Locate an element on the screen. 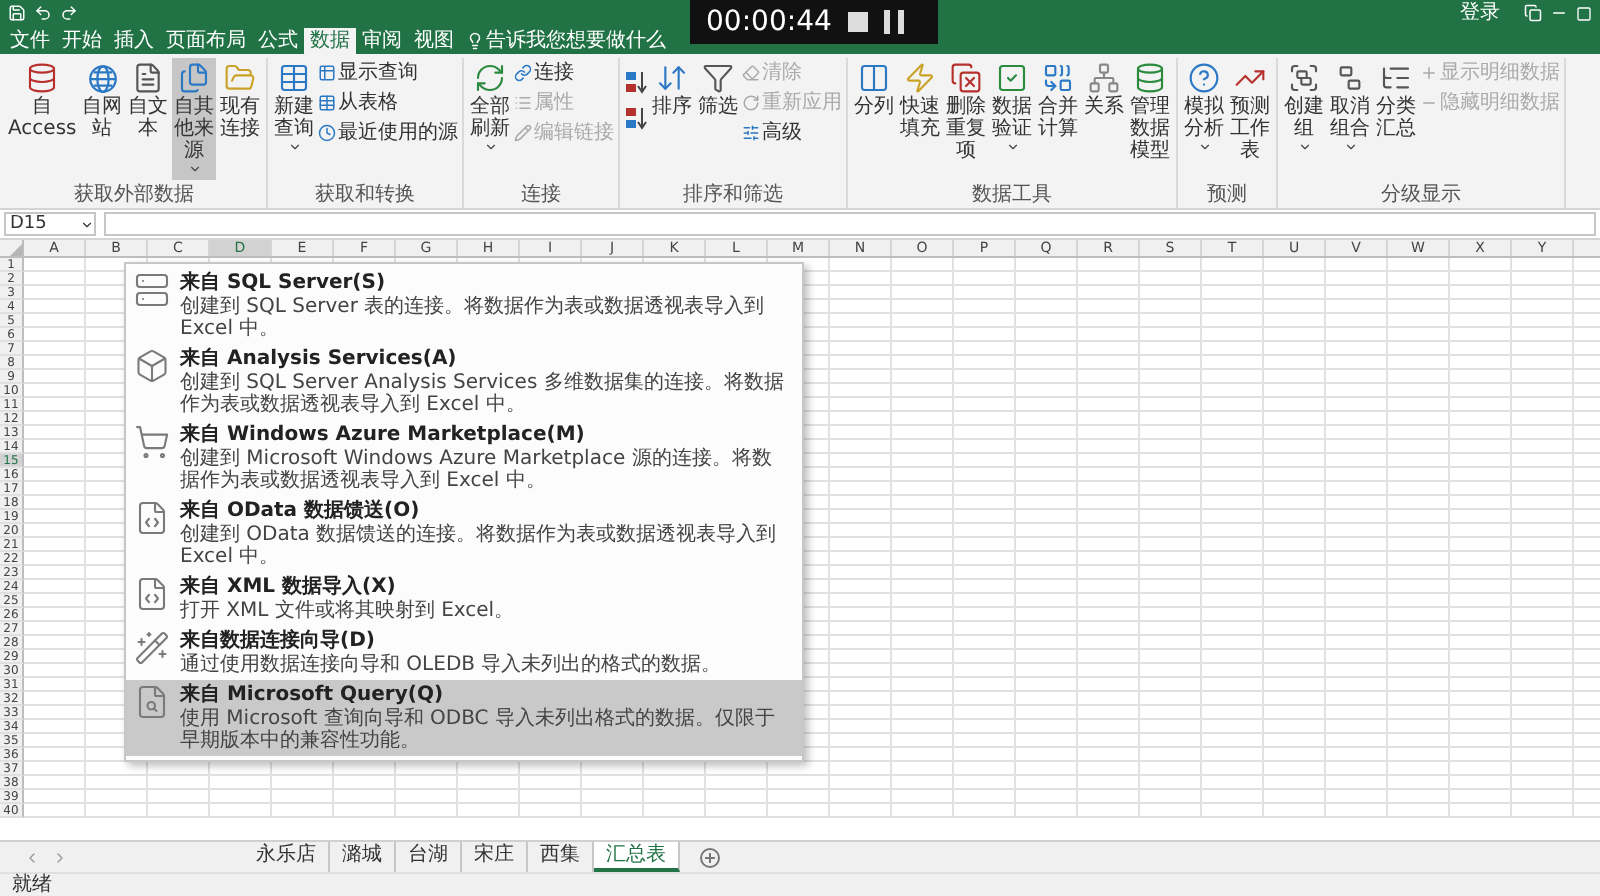 This screenshot has width=1600, height=896. menu-item-title: 来自数据连接向导(D) is located at coordinates (278, 641).